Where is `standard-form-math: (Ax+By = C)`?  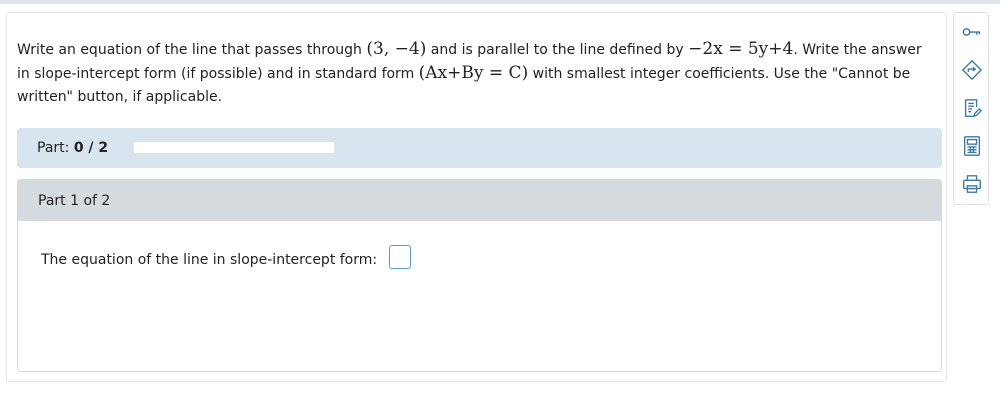
standard-form-math: (Ax+By = C) is located at coordinates (473, 73).